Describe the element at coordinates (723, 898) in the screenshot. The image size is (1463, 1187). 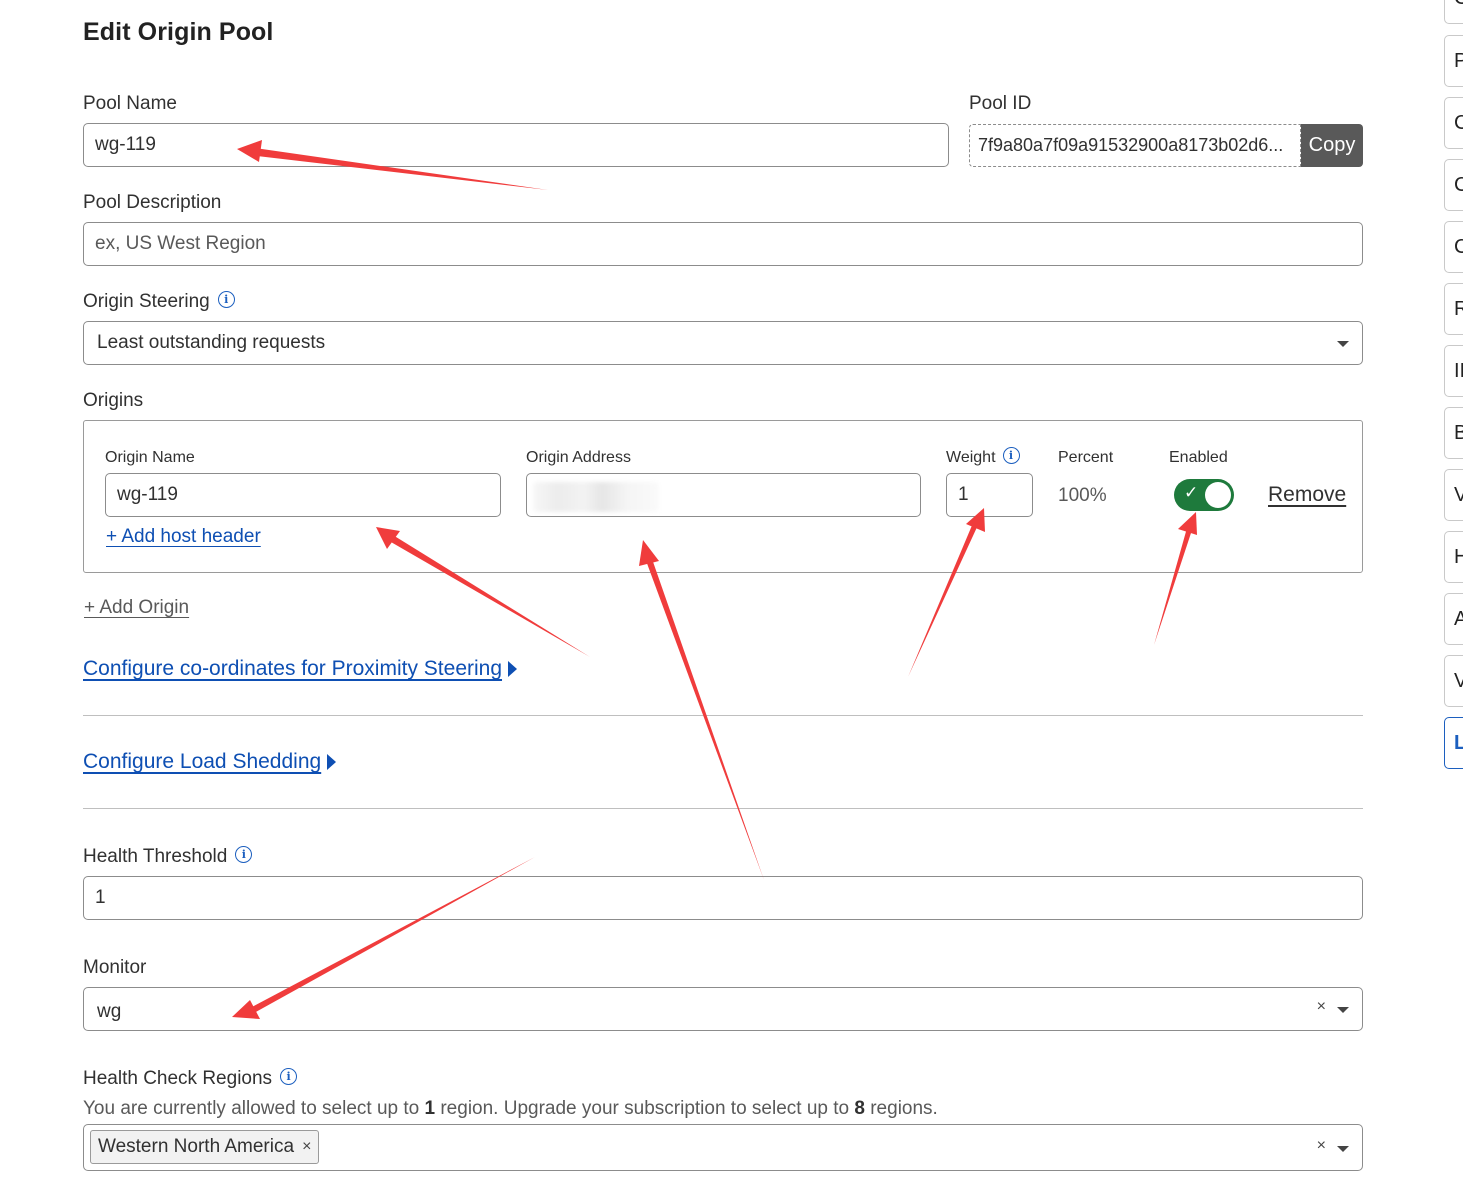
I see `health-threshold-input: 1` at that location.